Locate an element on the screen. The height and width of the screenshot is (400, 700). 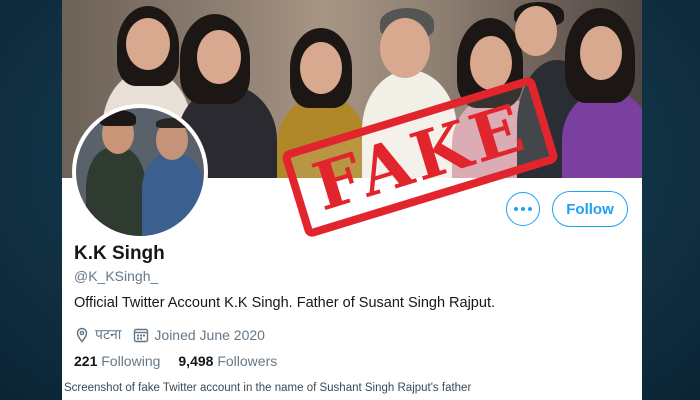
profile-name: K.K Singh is located at coordinates (119, 253).